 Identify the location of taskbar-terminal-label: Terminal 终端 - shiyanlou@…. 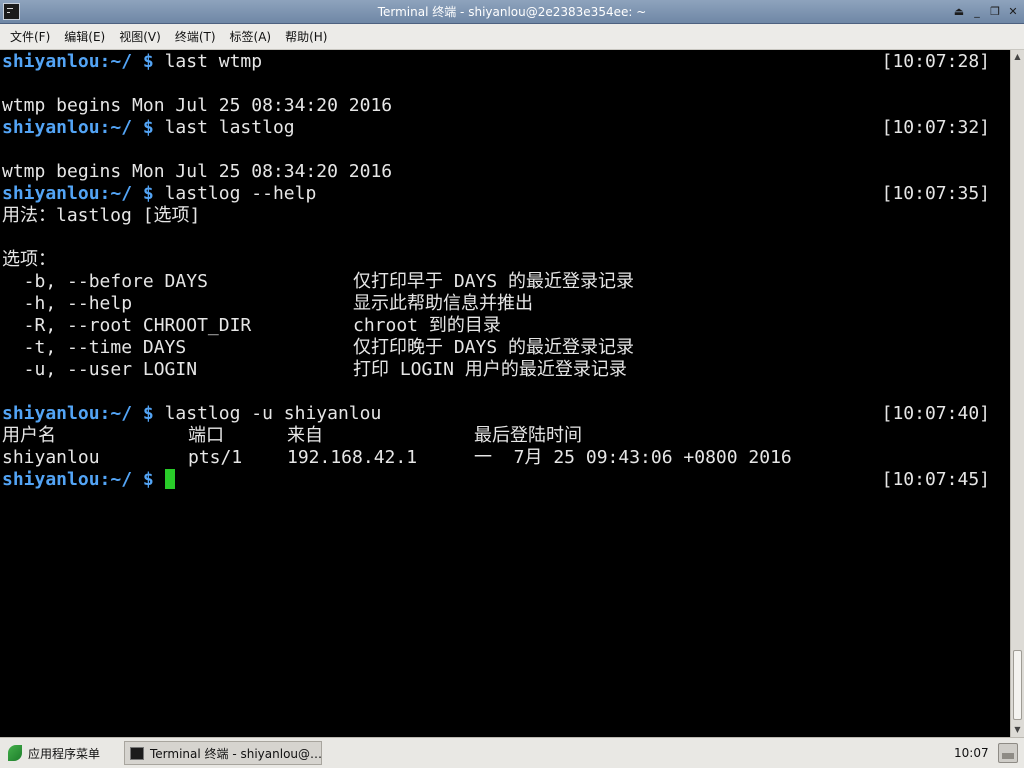
(236, 753).